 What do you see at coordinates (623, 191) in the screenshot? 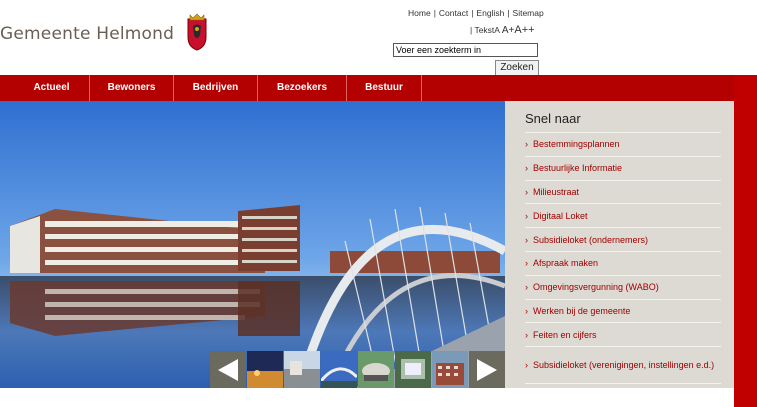
I see `quick-link-milieustraat: › Milieustraat` at bounding box center [623, 191].